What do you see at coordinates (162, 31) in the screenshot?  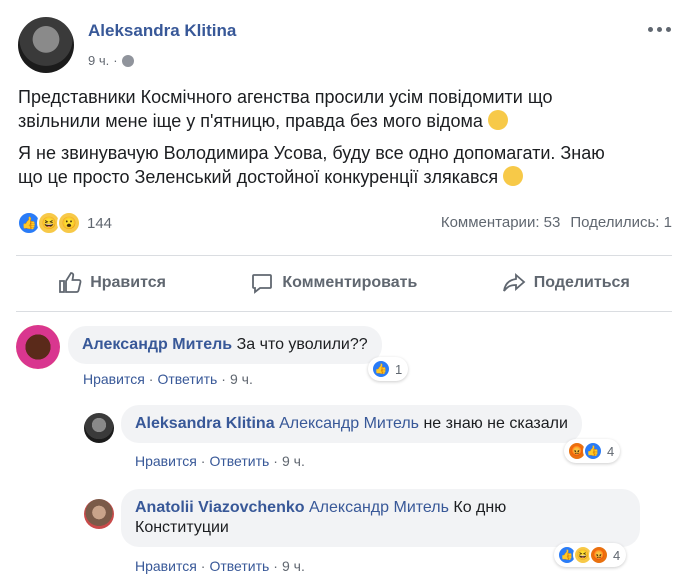 I see `post-author-name: Aleksandra Klitina` at bounding box center [162, 31].